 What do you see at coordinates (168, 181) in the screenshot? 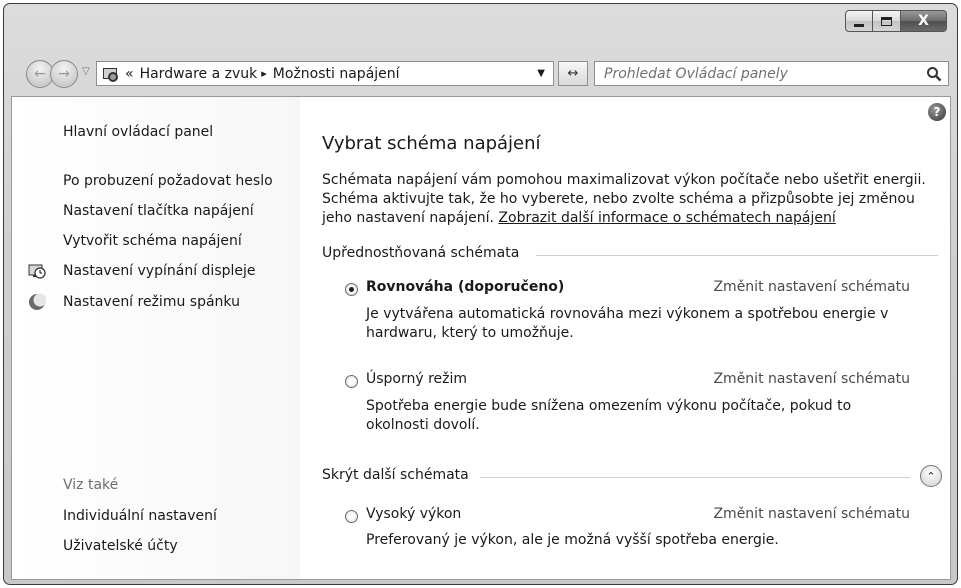
I see `sidebar-item-require-password: Po probuzení požadovat heslo` at bounding box center [168, 181].